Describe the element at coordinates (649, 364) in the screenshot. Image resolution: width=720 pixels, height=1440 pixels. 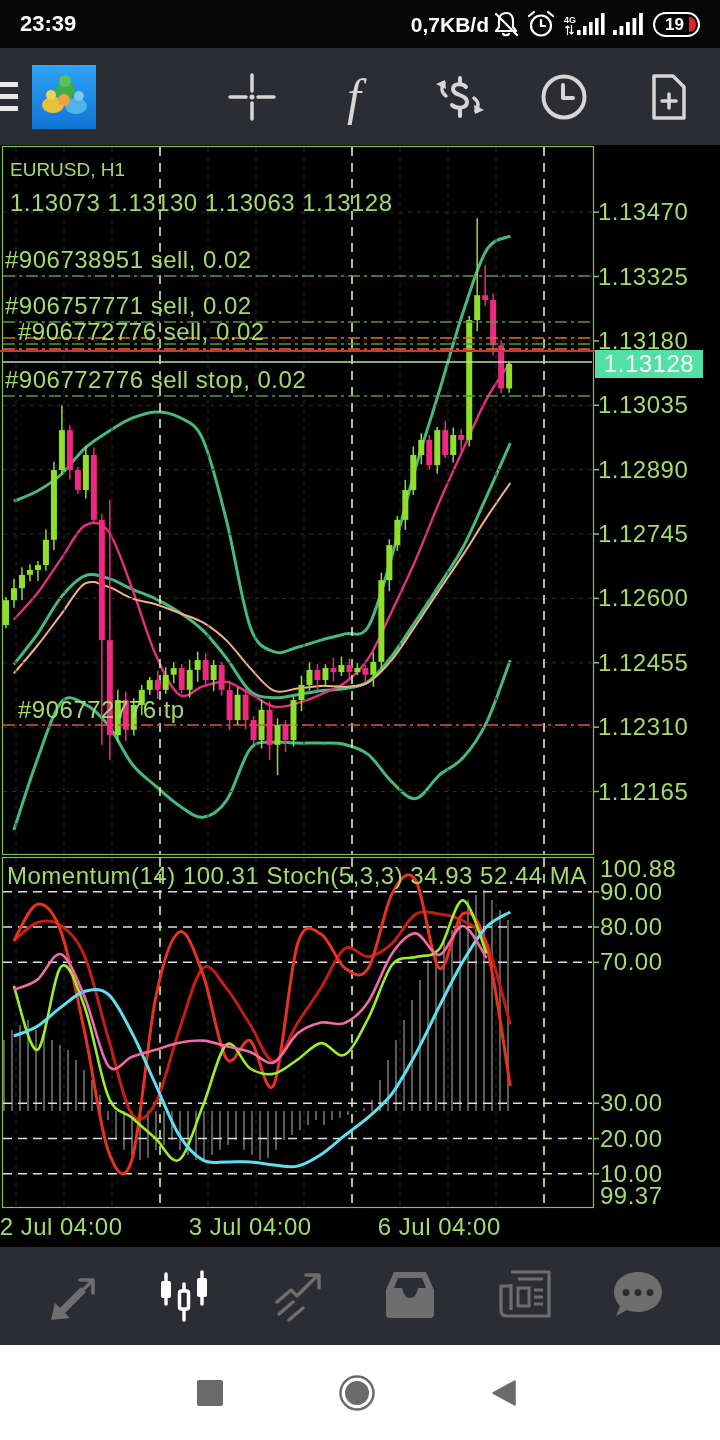
I see `current-price-tag: 1.13128` at that location.